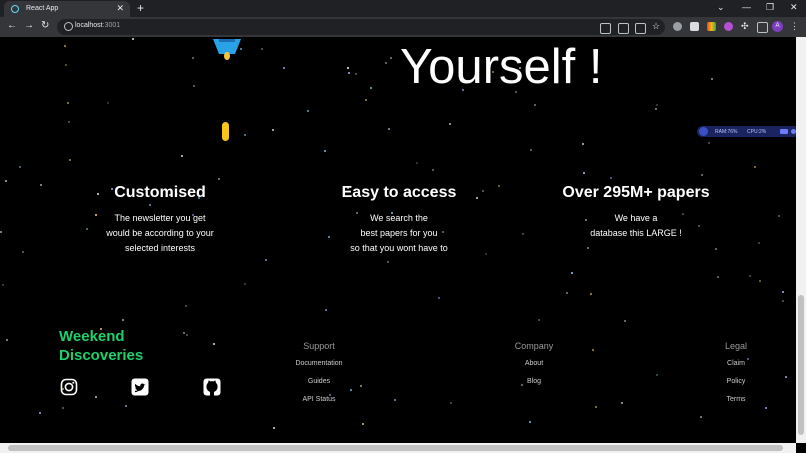 Image resolution: width=806 pixels, height=453 pixels. Describe the element at coordinates (721, 7) in the screenshot. I see `tab-search-icon: ⌄` at that location.